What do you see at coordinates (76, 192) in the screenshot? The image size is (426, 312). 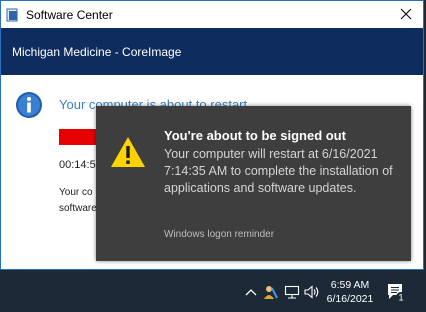 I see `body-text-line-1: Your co` at bounding box center [76, 192].